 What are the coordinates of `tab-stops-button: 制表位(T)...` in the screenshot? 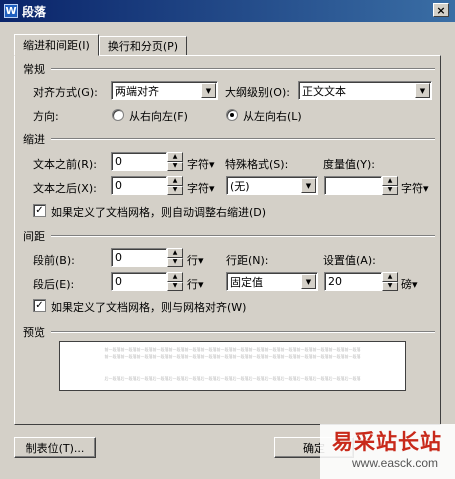 It's located at (55, 447).